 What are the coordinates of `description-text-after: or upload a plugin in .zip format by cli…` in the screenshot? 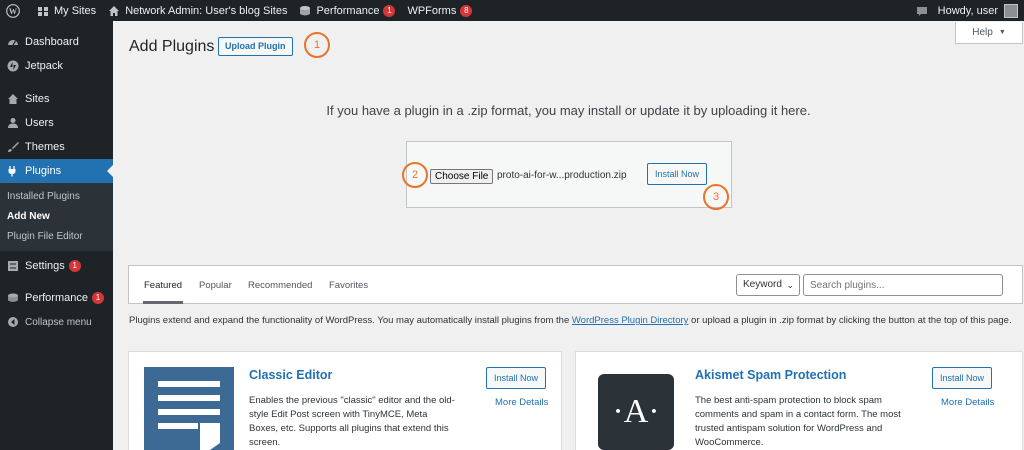 It's located at (850, 320).